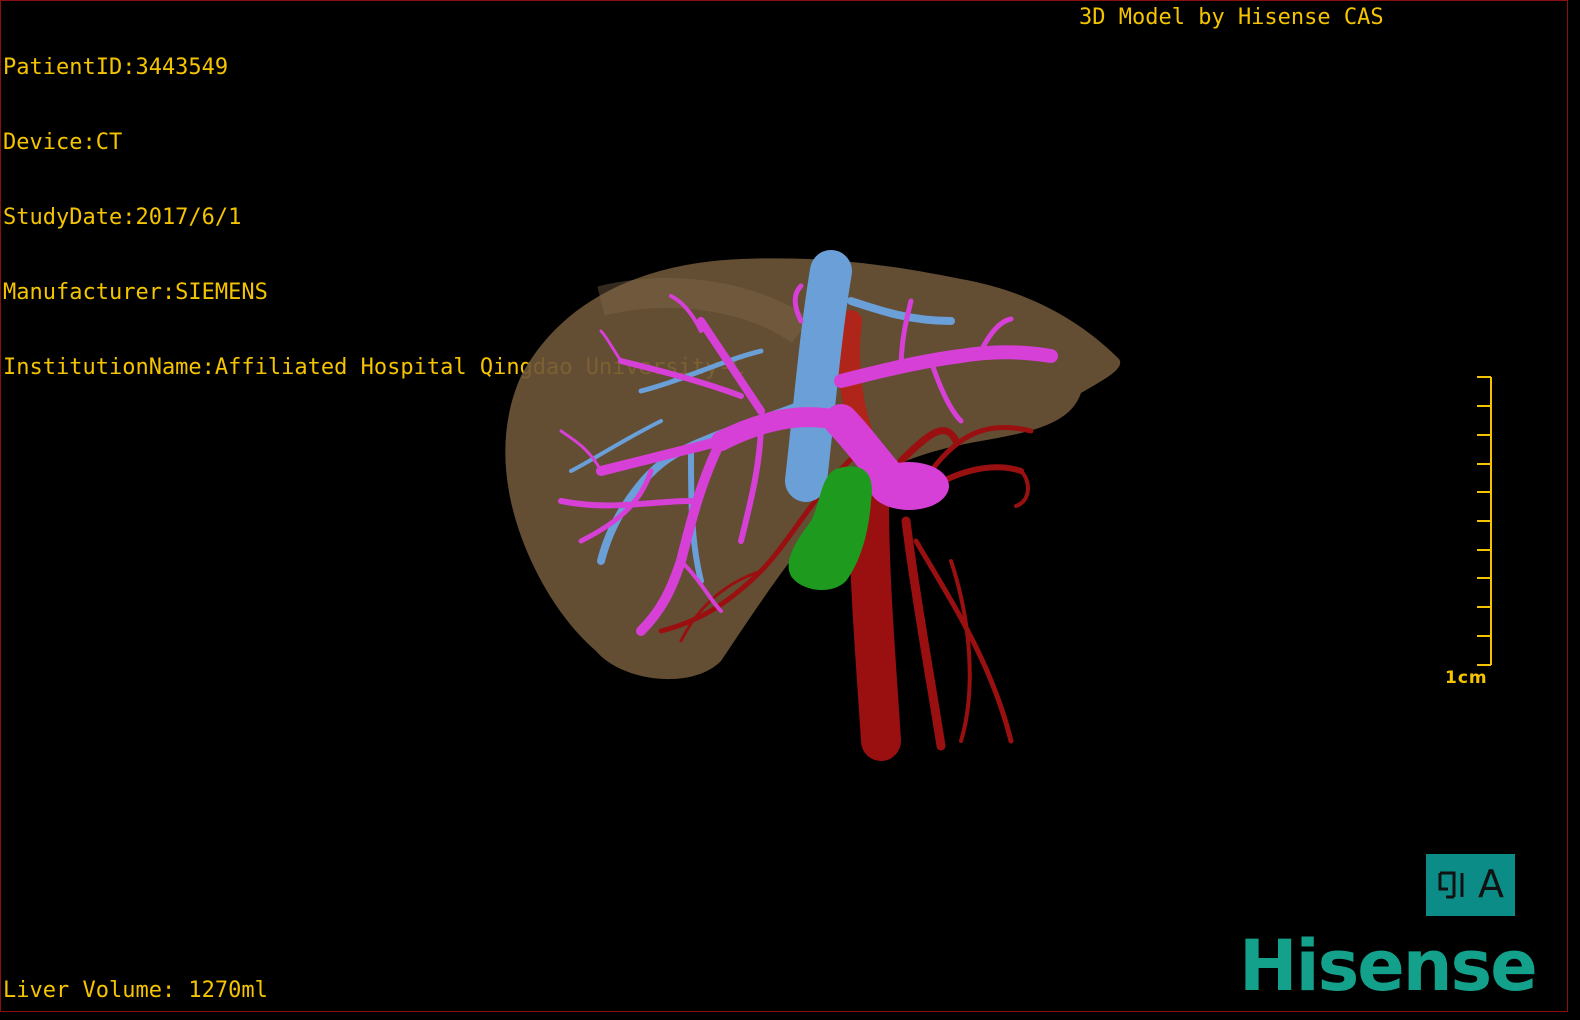  Describe the element at coordinates (1491, 884) in the screenshot. I see `view-letter: A` at that location.